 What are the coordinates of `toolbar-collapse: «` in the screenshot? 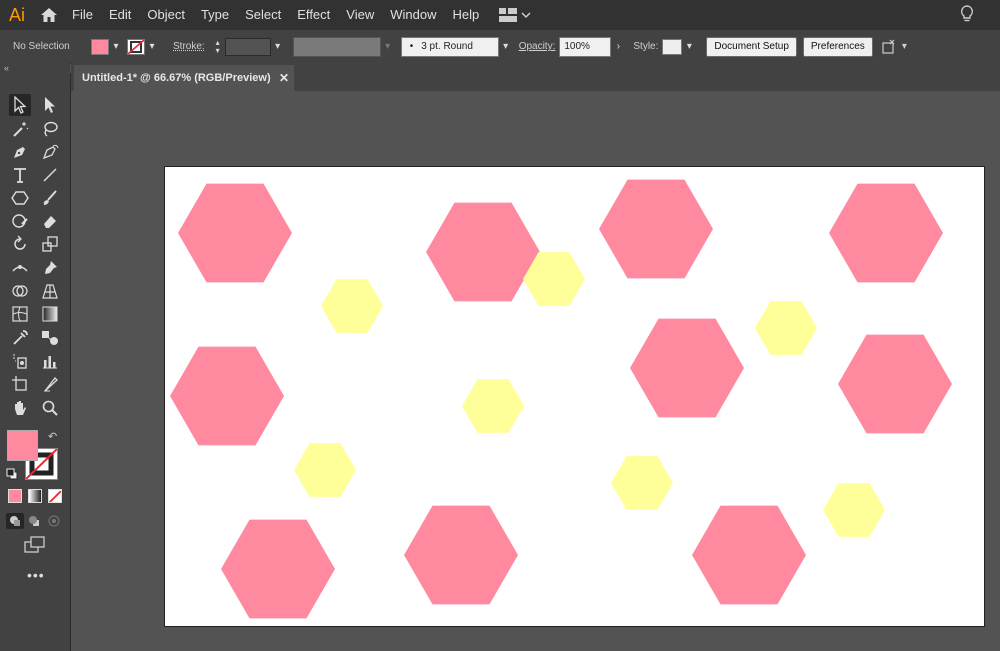 It's located at (35, 68).